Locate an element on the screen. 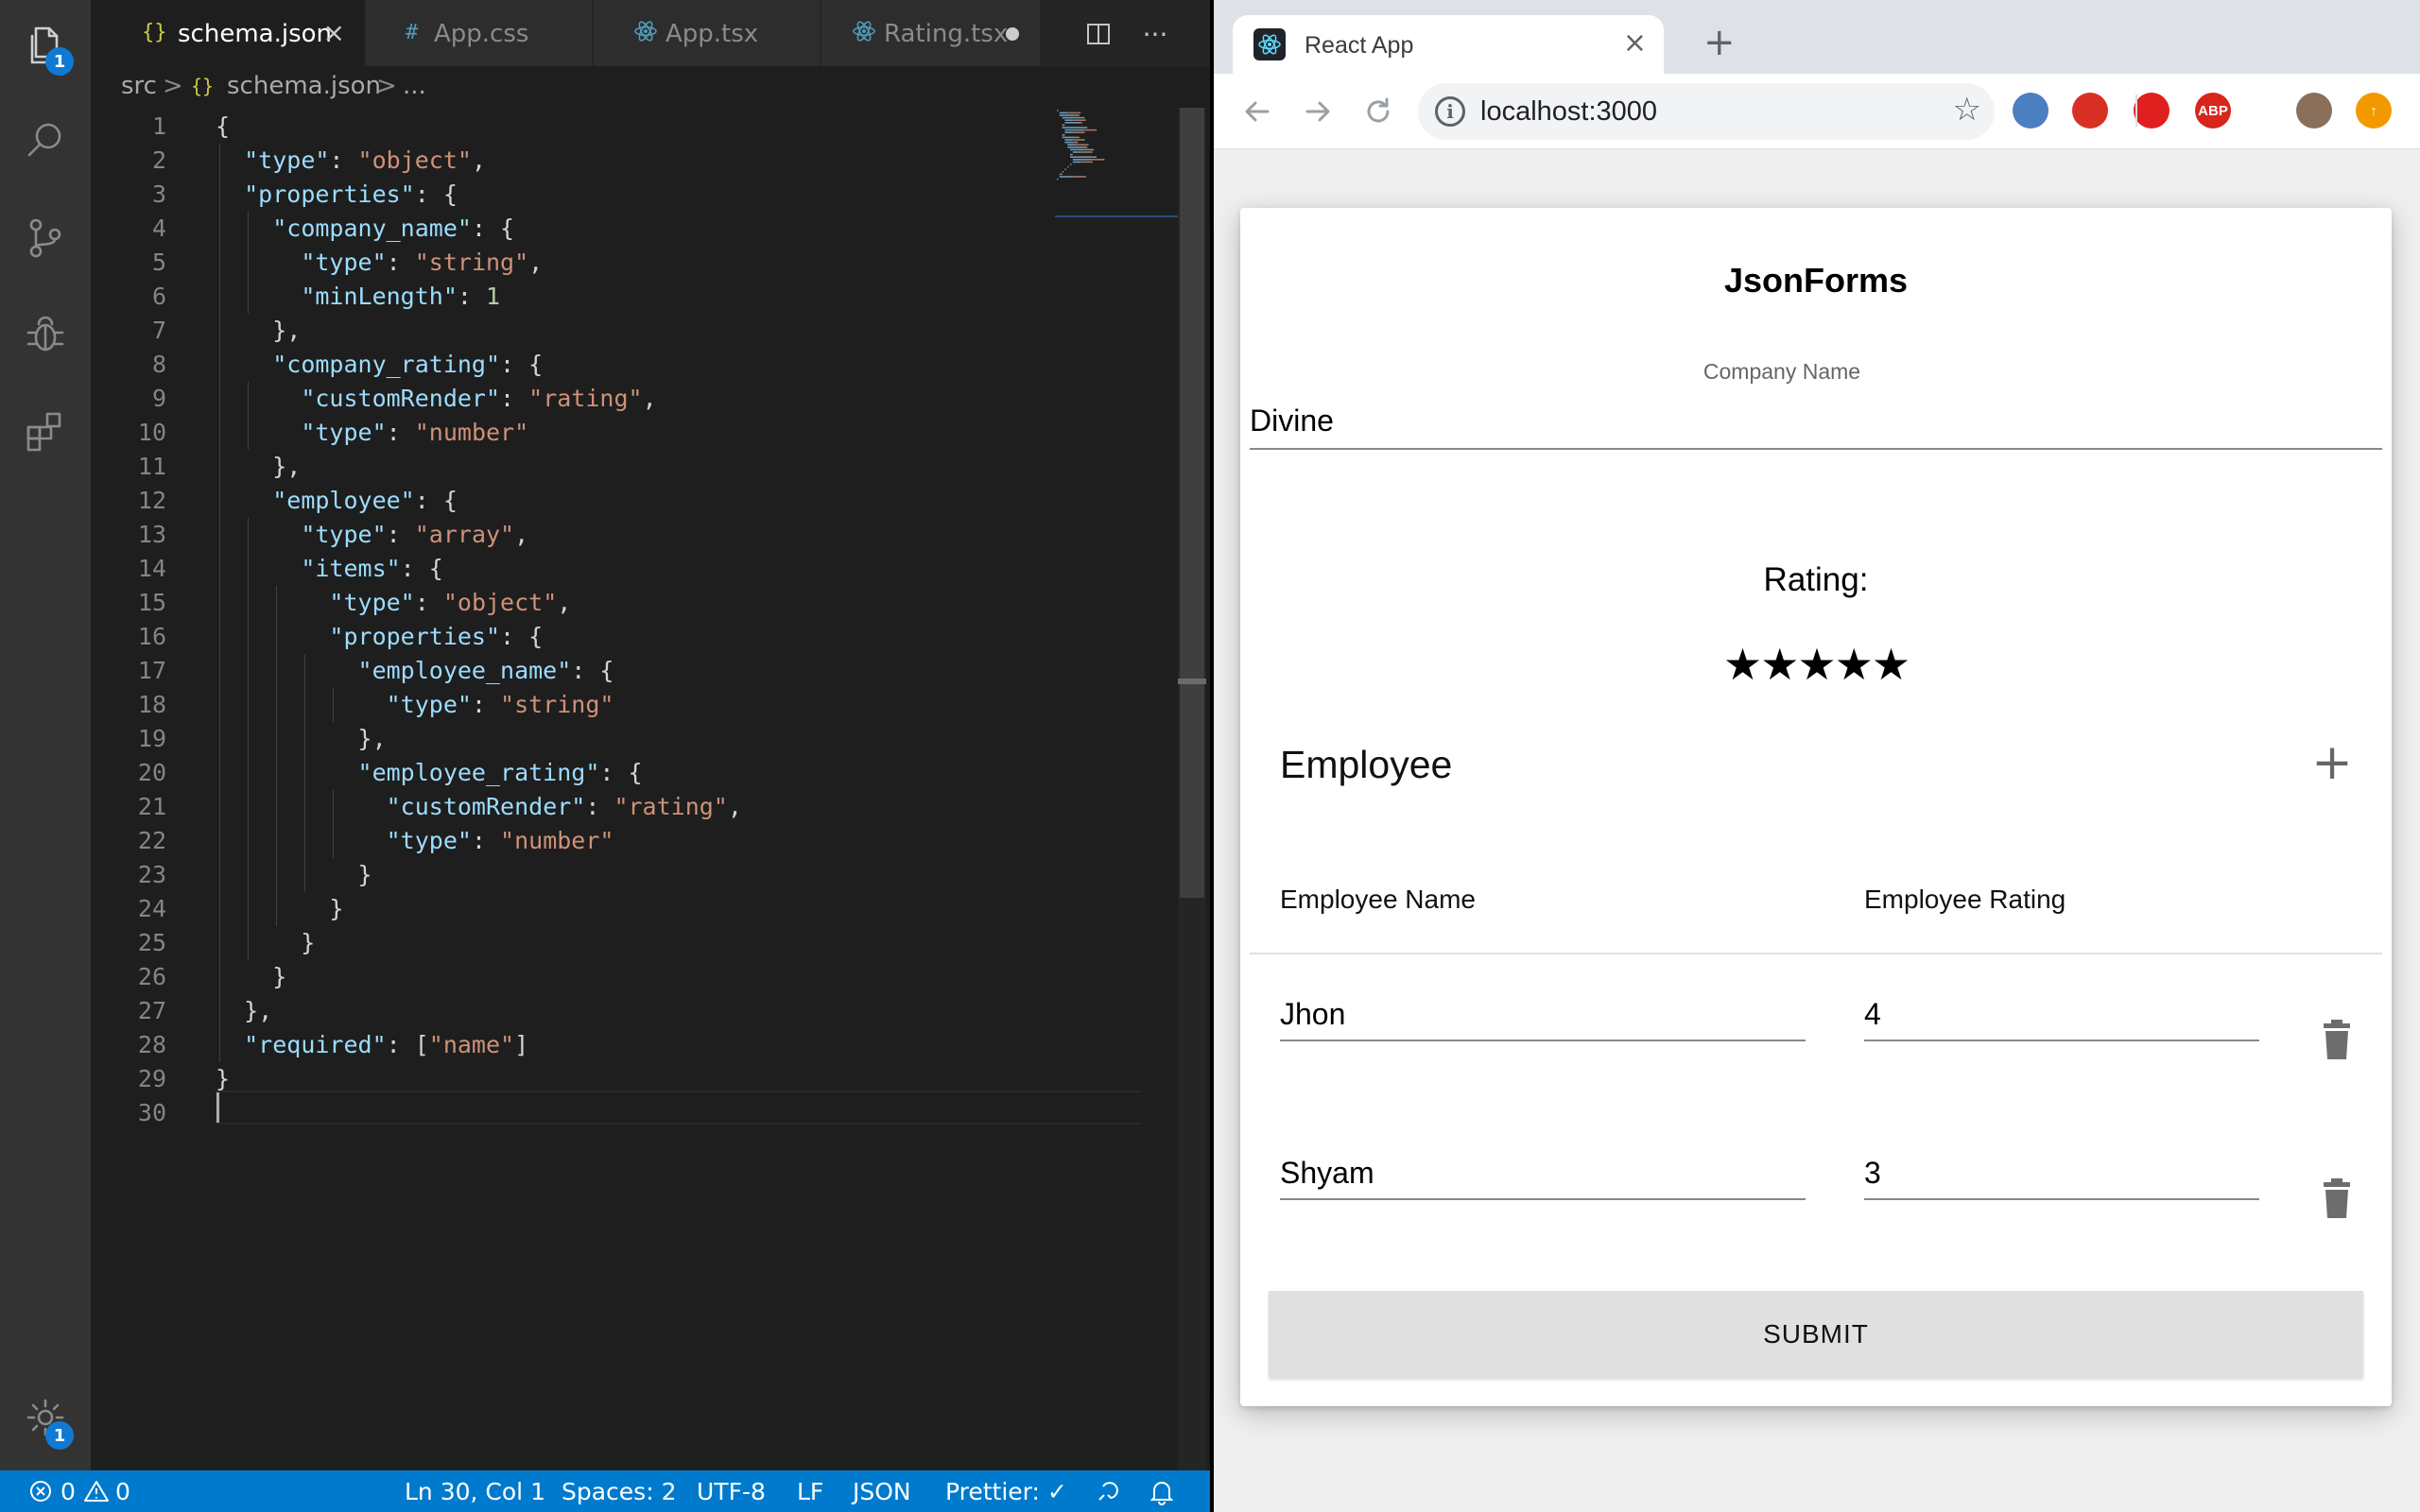 Image resolution: width=2420 pixels, height=1512 pixels. manage-button: 1 is located at coordinates (45, 1417).